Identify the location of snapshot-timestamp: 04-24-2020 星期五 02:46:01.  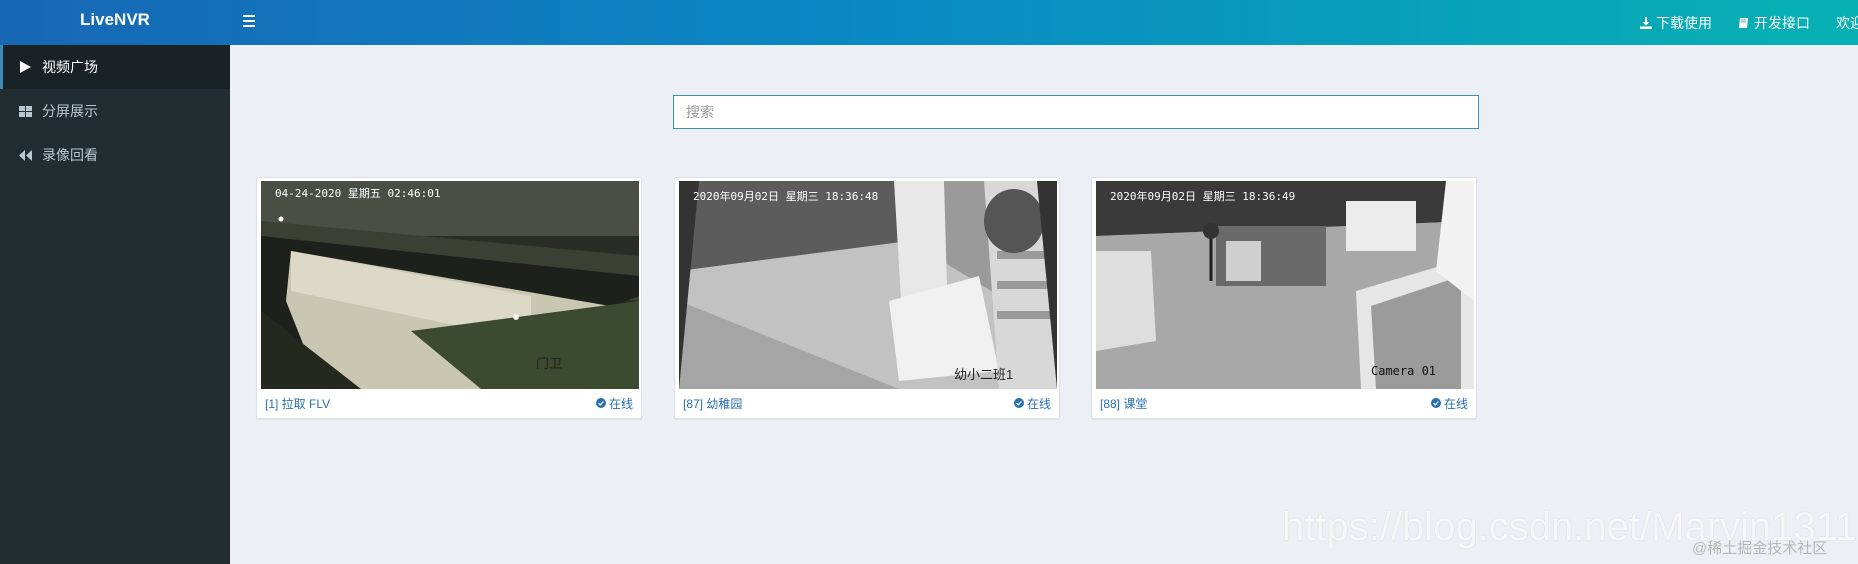
(358, 193).